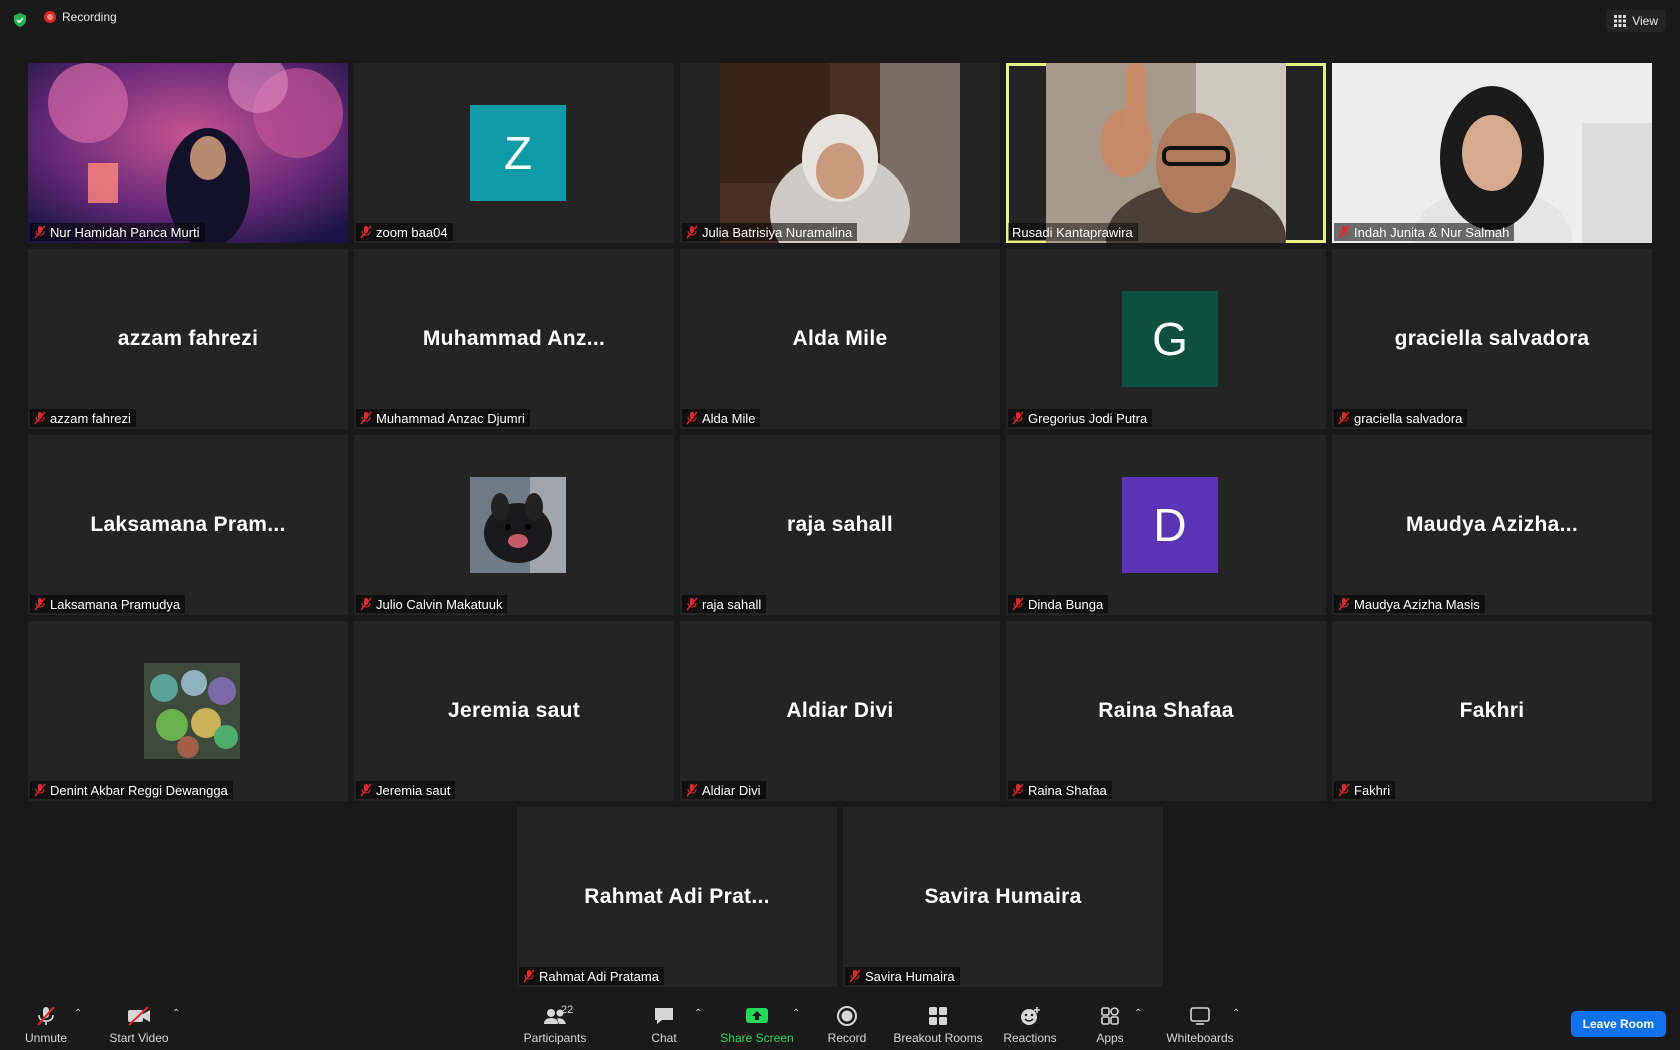  What do you see at coordinates (1424, 232) in the screenshot?
I see `participant-name-label: Indah Junita & Nur Salmah` at bounding box center [1424, 232].